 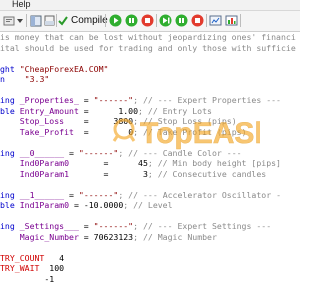 I want to click on code-token: ; // Level, so click(x=148, y=205).